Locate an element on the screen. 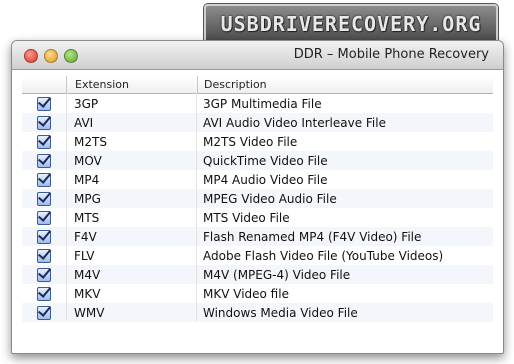 The width and height of the screenshot is (514, 364). description-cell: M2TS Video File is located at coordinates (250, 141).